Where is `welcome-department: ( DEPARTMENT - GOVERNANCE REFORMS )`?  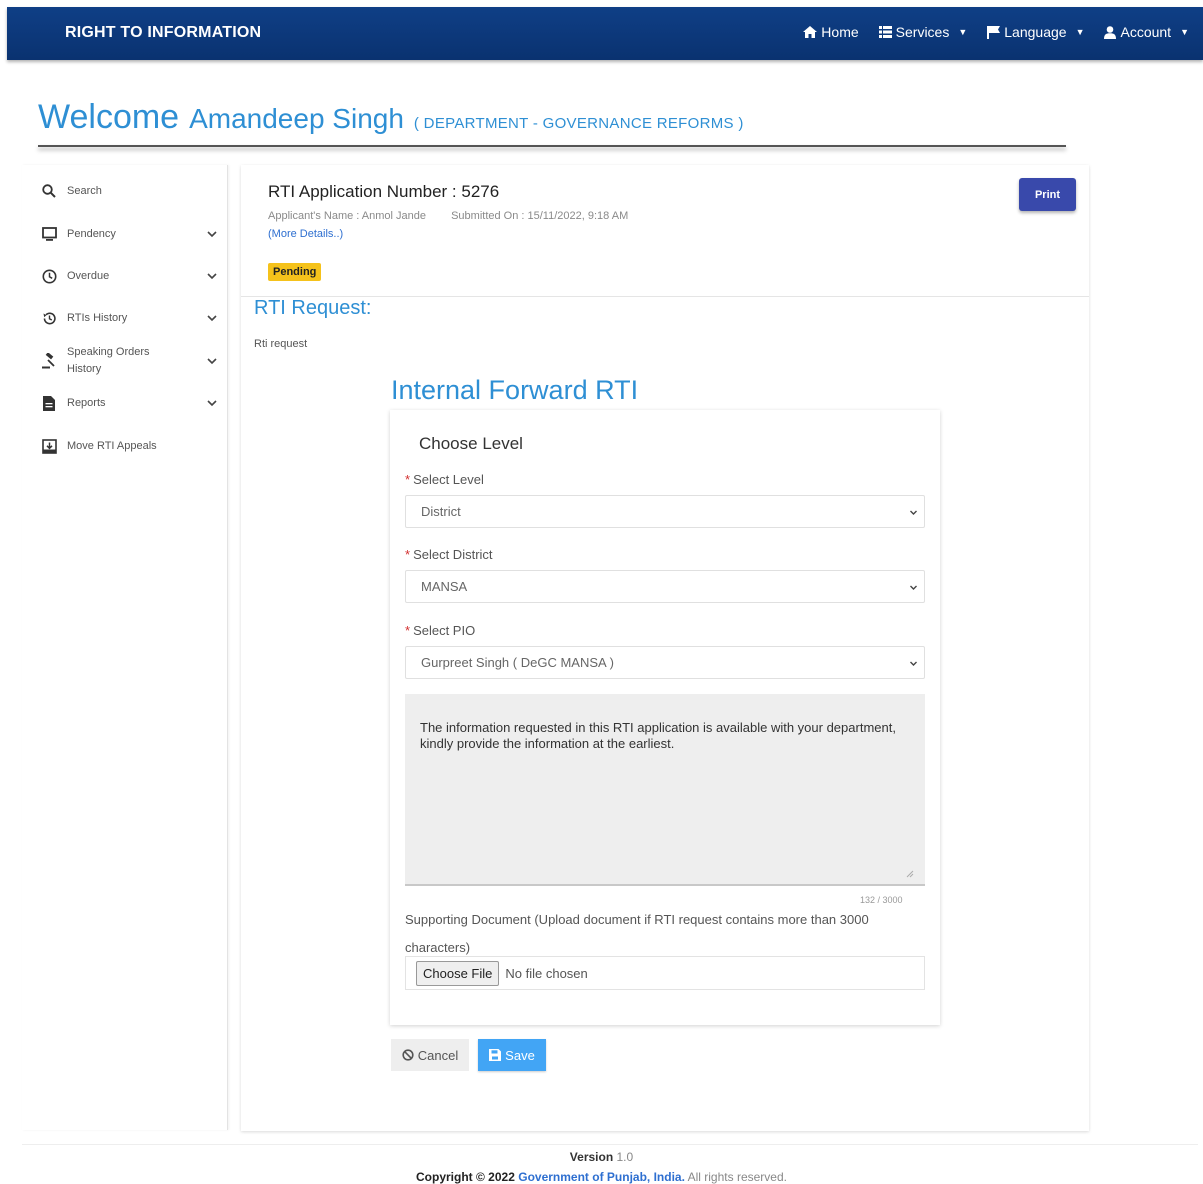
welcome-department: ( DEPARTMENT - GOVERNANCE REFORMS ) is located at coordinates (578, 123).